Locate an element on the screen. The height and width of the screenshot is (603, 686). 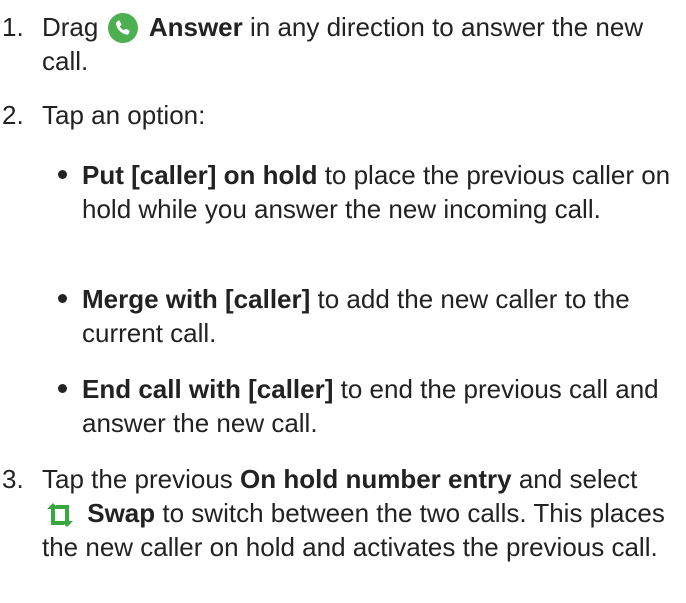
step-number: 2. is located at coordinates (13, 115).